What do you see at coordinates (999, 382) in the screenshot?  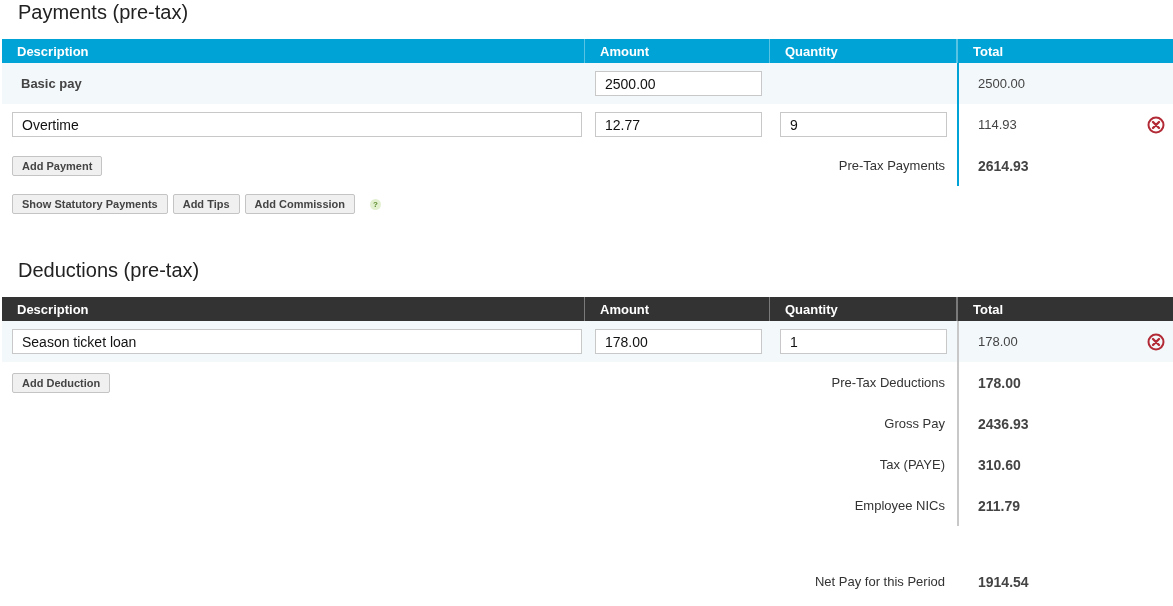 I see `summary-value: 178.00` at bounding box center [999, 382].